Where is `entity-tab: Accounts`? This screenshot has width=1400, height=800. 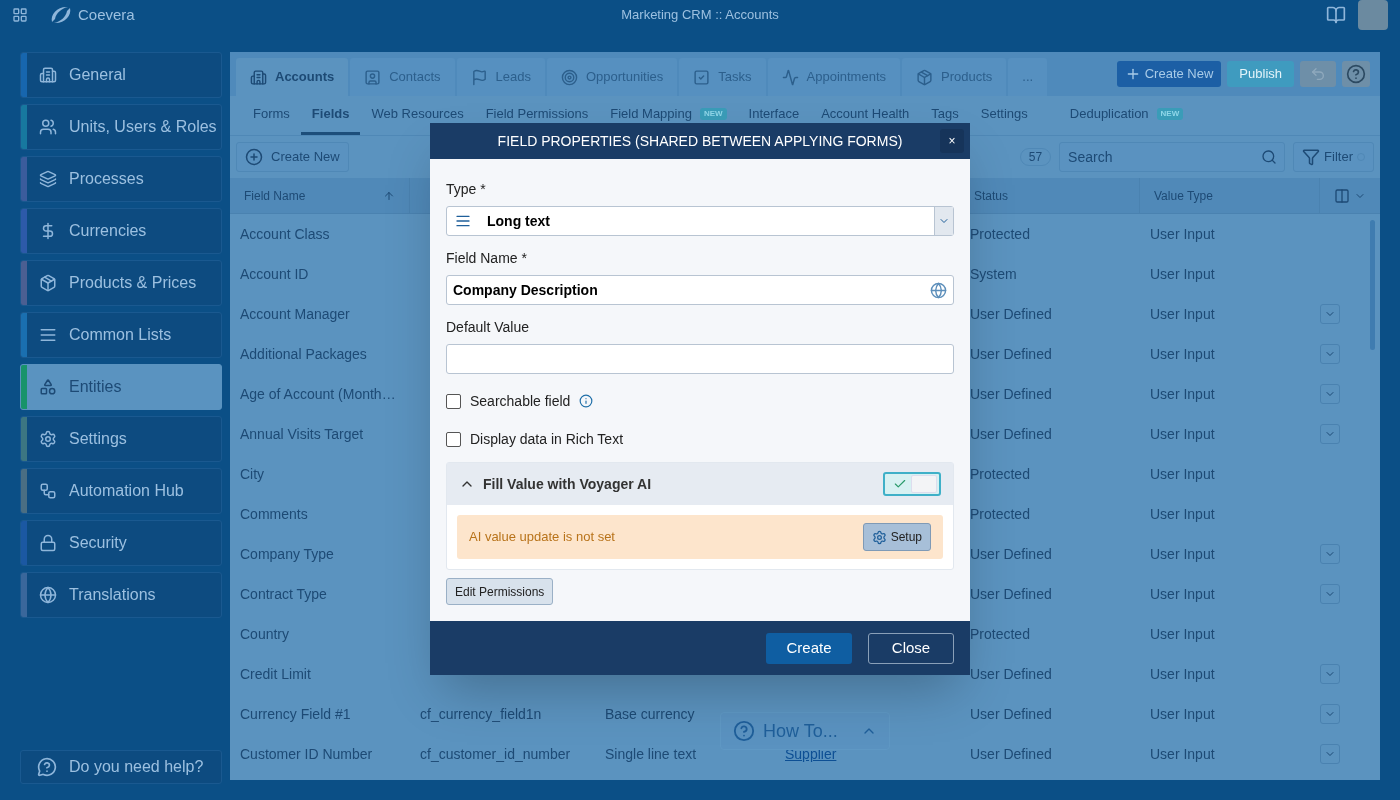
entity-tab: Accounts is located at coordinates (292, 77).